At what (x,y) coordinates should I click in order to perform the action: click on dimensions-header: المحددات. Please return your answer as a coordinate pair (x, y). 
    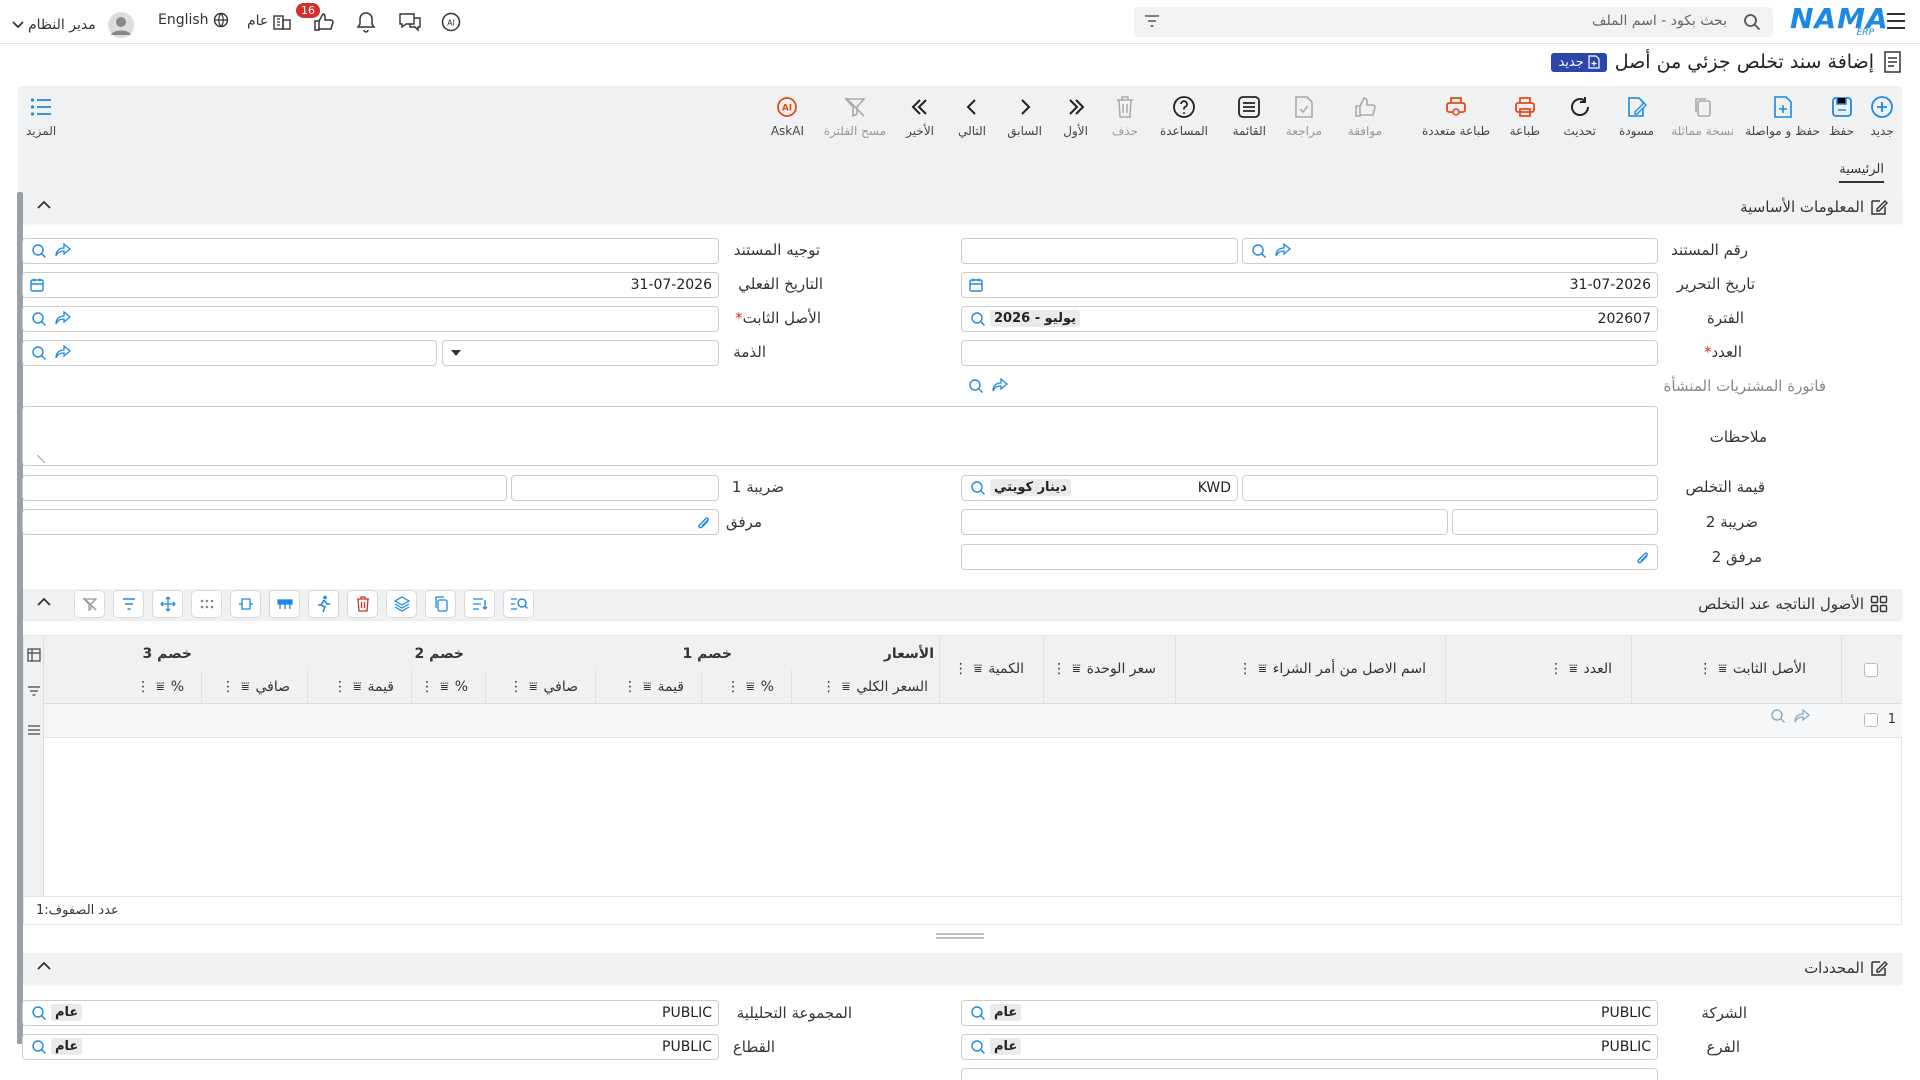
    Looking at the image, I should click on (962, 968).